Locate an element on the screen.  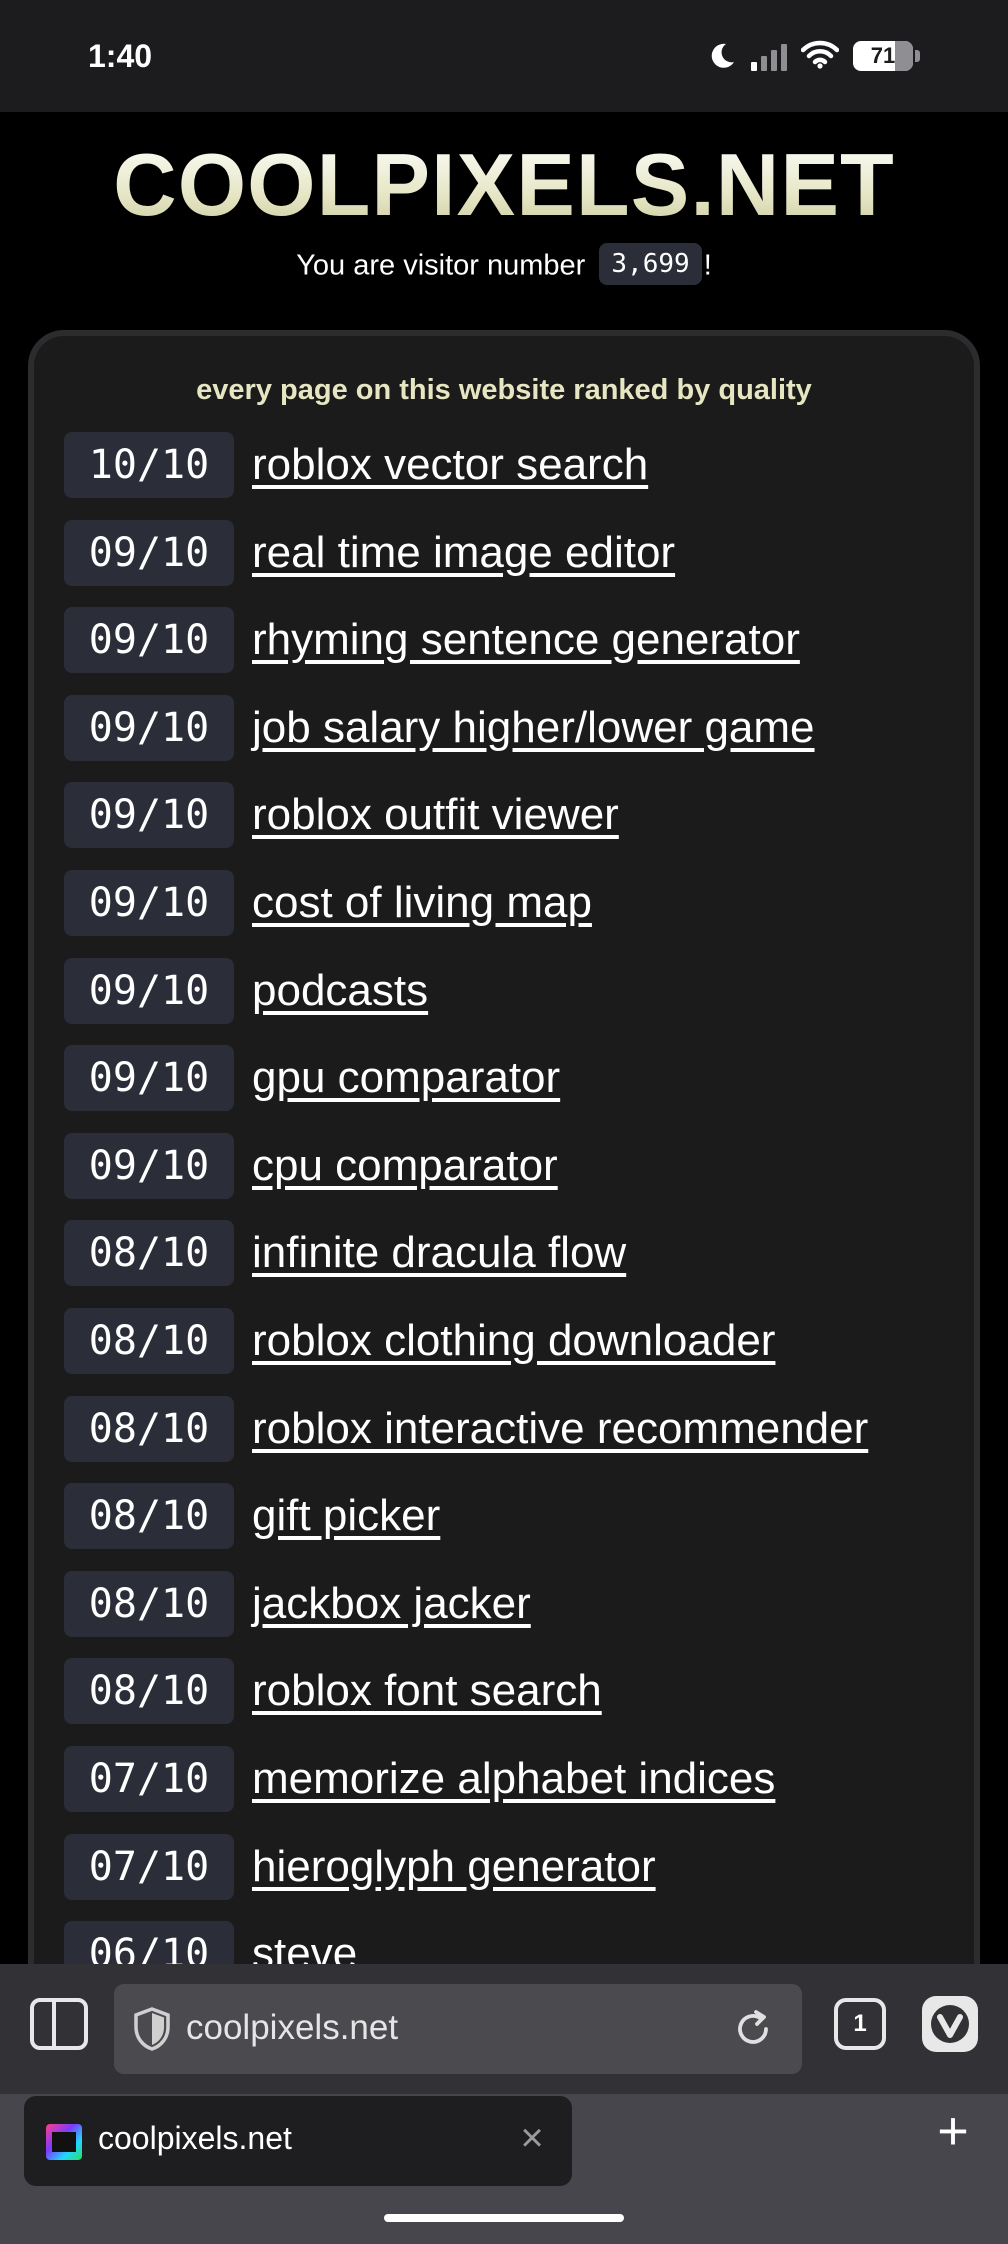
page-link: roblox interactive recommender is located at coordinates (560, 1429).